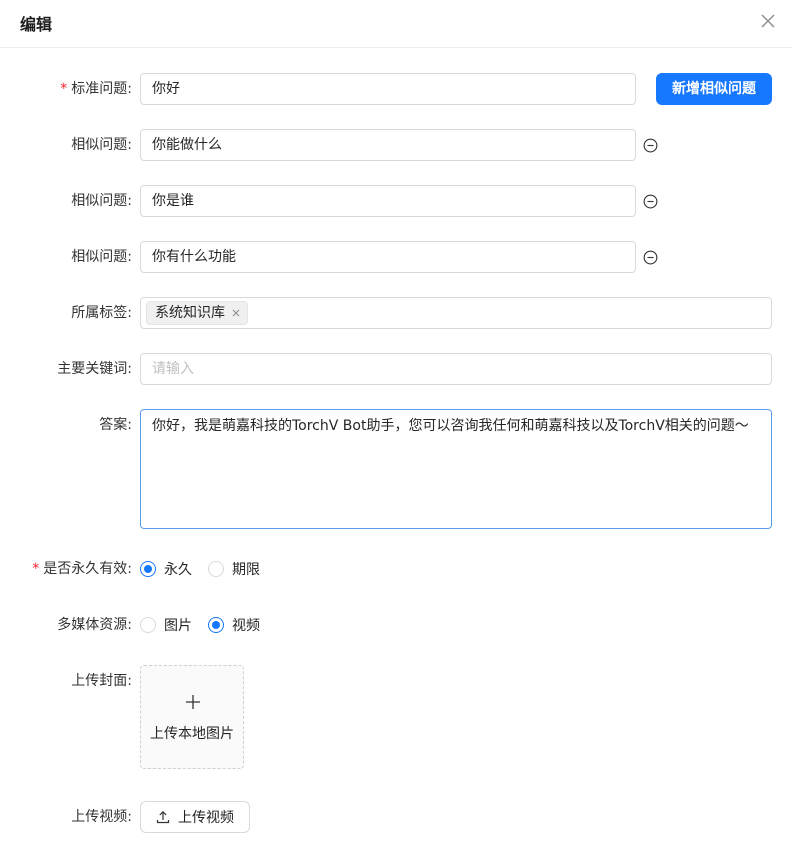 This screenshot has width=792, height=848. What do you see at coordinates (94, 369) in the screenshot?
I see `keywords-label: 主要关键词:` at bounding box center [94, 369].